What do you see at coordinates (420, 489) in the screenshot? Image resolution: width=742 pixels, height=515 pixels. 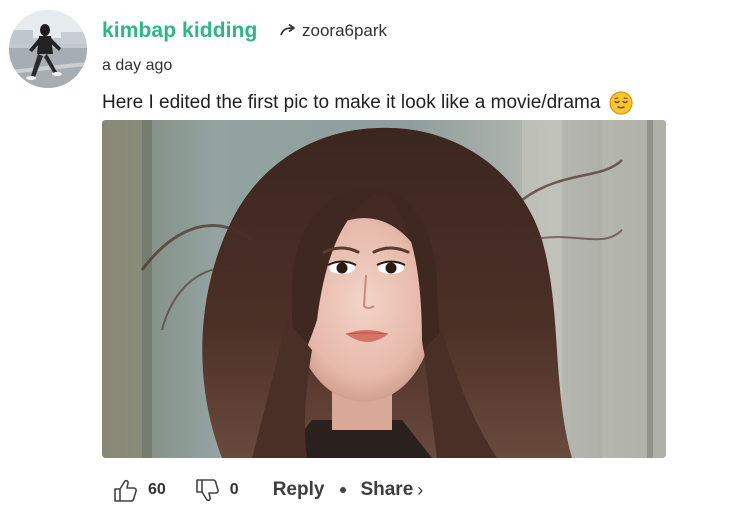 I see `chevron-right-icon: ›` at bounding box center [420, 489].